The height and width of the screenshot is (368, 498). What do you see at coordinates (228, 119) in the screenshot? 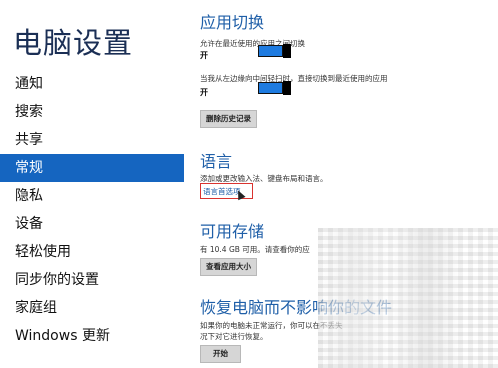
I see `clear-history-button: 删除历史记录` at bounding box center [228, 119].